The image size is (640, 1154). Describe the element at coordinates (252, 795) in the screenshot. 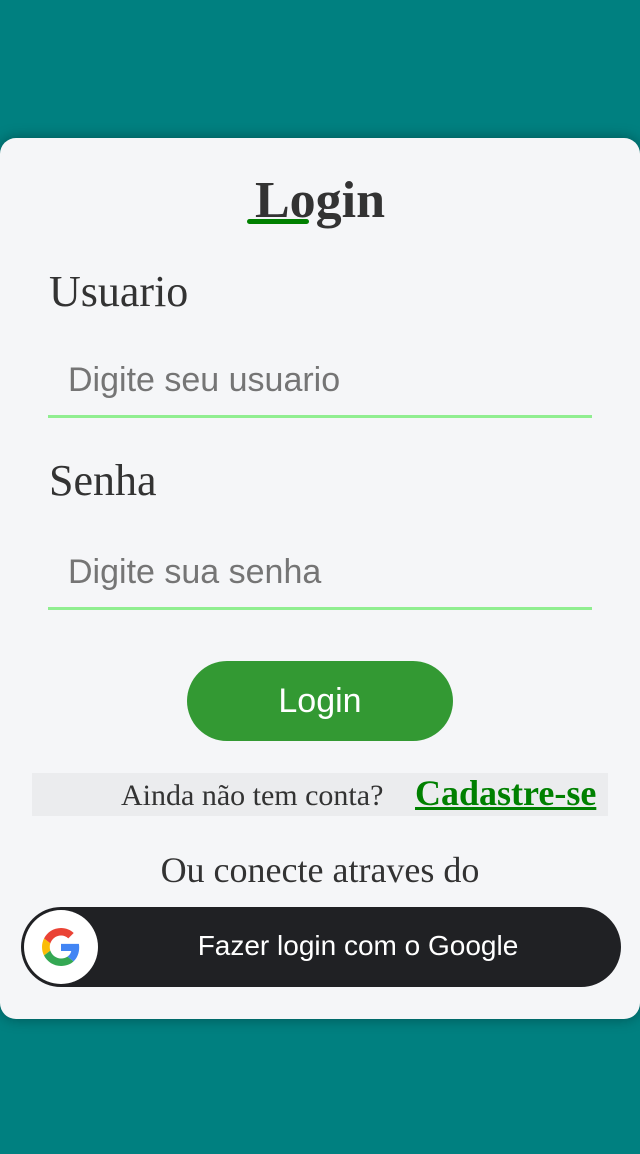

I see `signup-prompt: Ainda não tem conta?` at that location.